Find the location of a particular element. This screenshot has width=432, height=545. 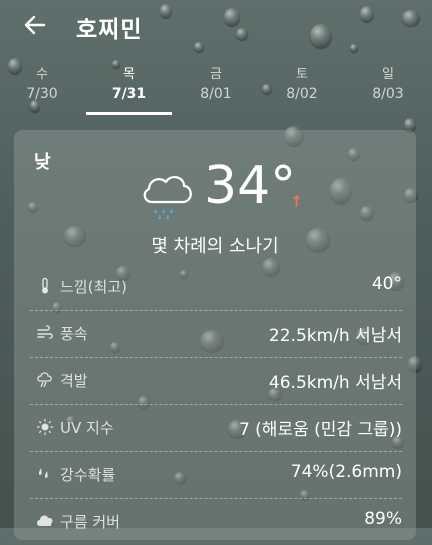

detail-label: 격발 is located at coordinates (74, 381).